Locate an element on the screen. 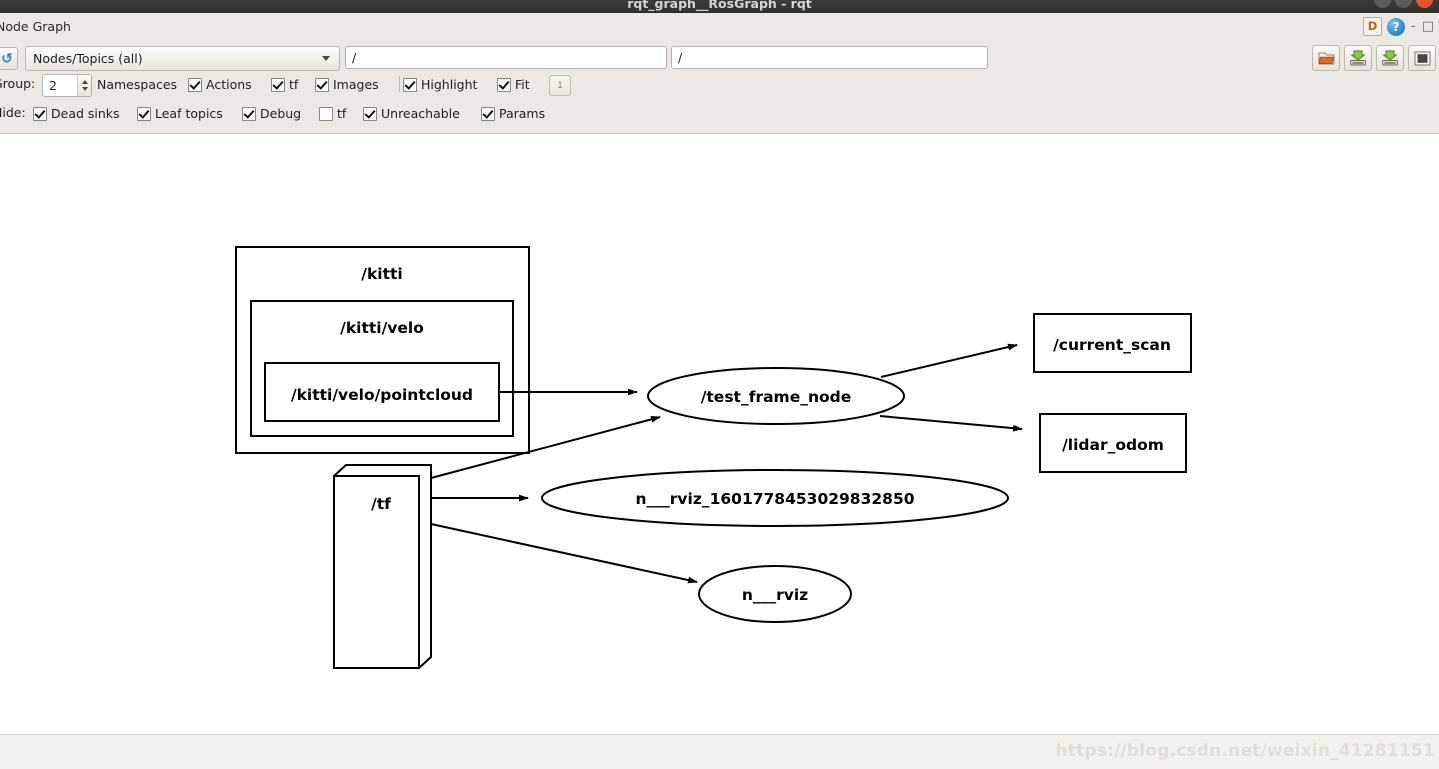 The image size is (1439, 769). node-current-scan: /current_scan is located at coordinates (1112, 343).